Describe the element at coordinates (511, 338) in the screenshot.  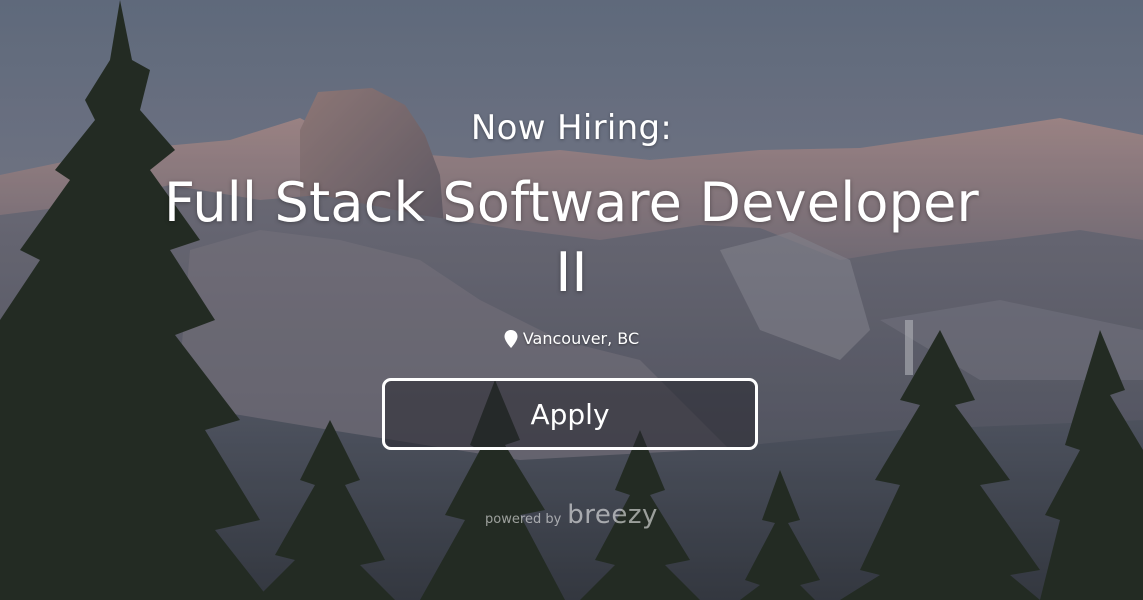
I see `map-pin-icon` at that location.